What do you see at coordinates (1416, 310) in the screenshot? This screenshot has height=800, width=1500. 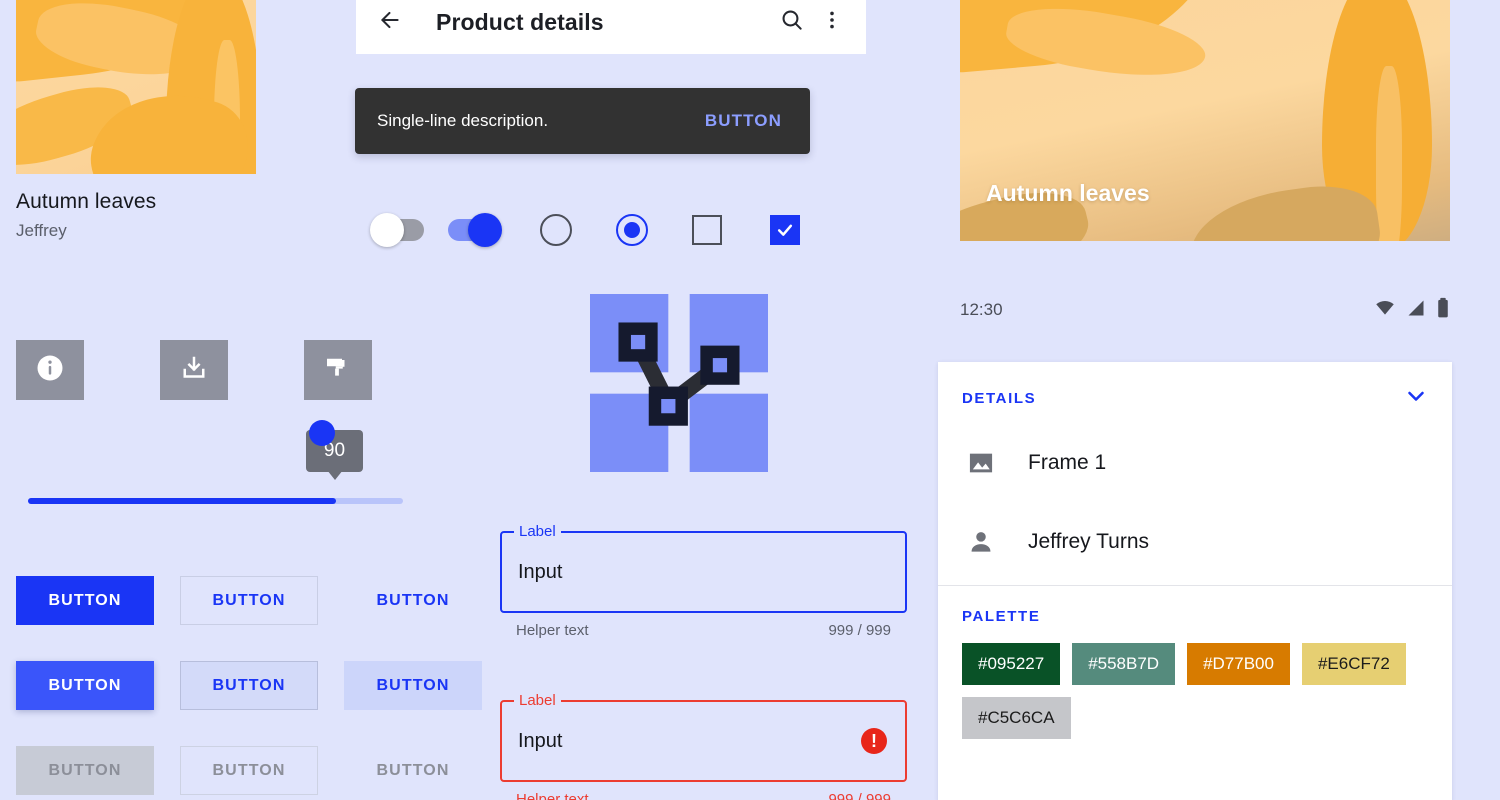 I see `signal-icon` at bounding box center [1416, 310].